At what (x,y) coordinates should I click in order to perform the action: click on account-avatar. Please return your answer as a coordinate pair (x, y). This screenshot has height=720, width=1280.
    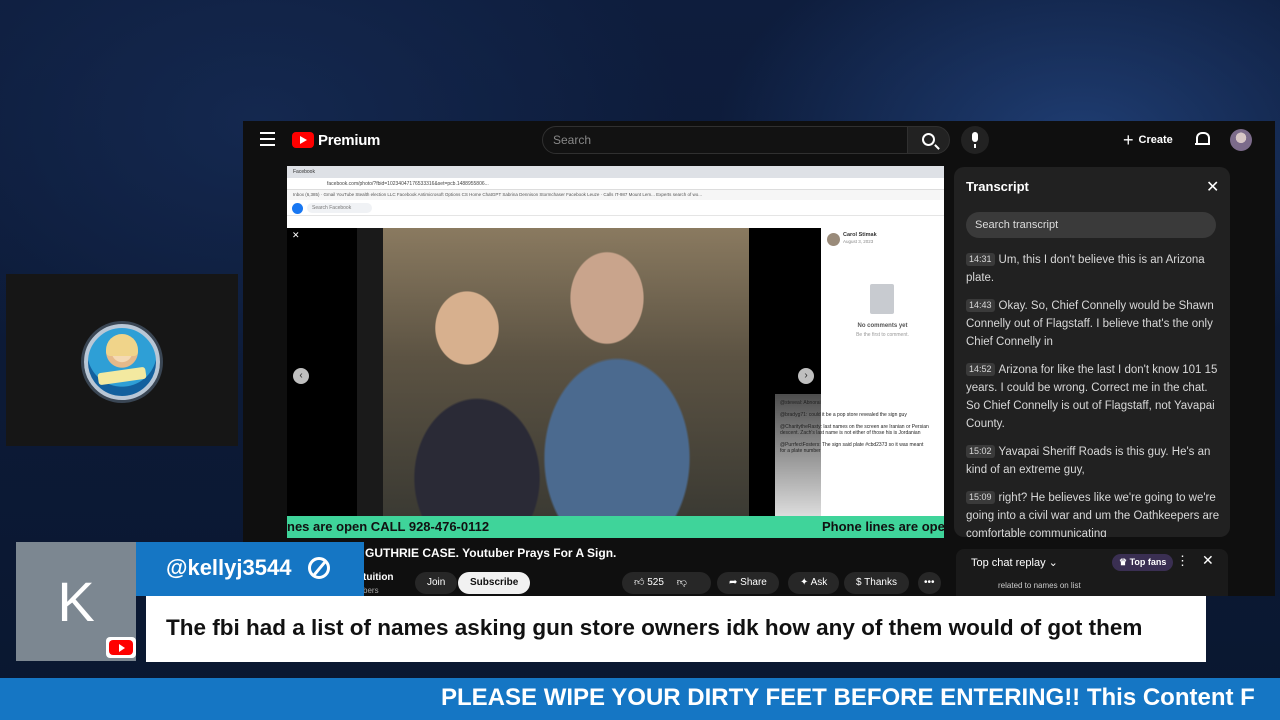
    Looking at the image, I should click on (1241, 140).